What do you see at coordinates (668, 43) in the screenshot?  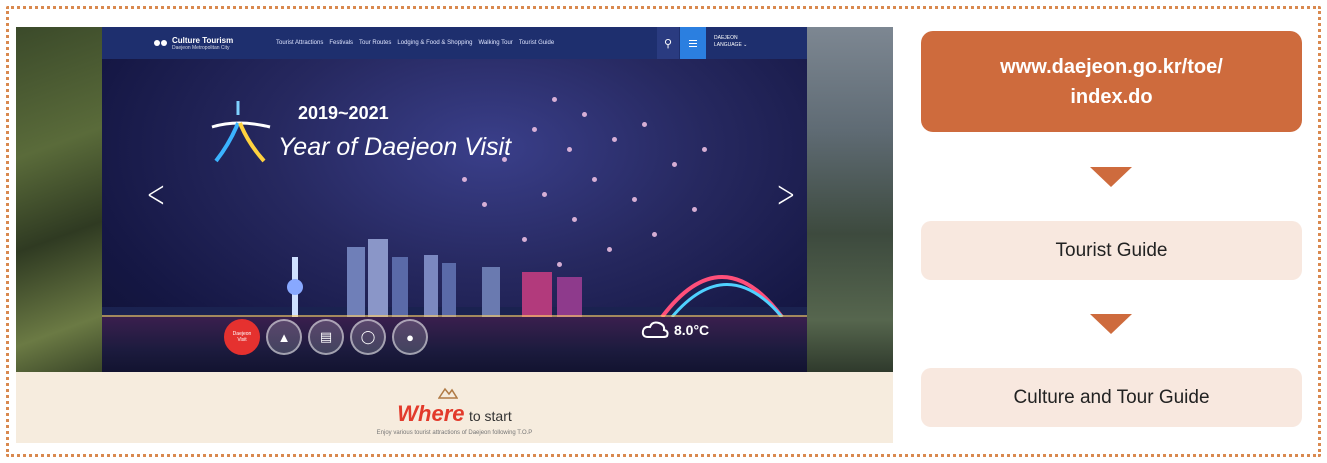 I see `search-icon: ⚲` at bounding box center [668, 43].